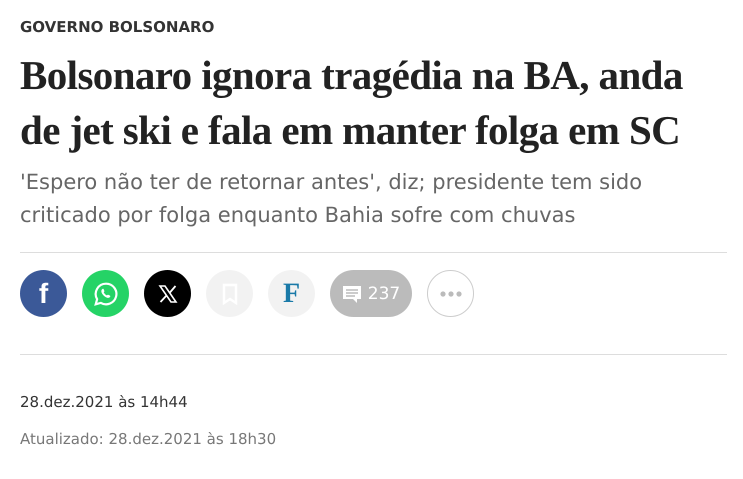  I want to click on more-icon, so click(451, 293).